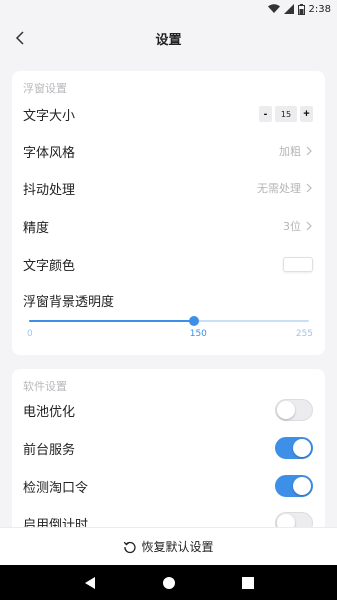 This screenshot has height=600, width=337. I want to click on precision-value-group: 3位, so click(298, 226).